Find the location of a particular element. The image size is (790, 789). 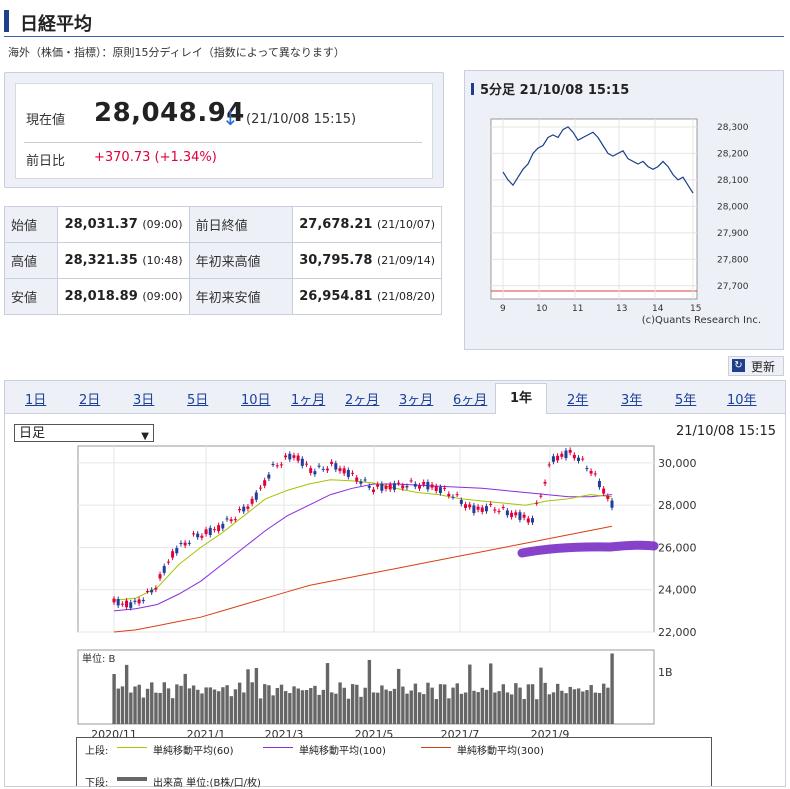

stat-time: (21/09/14) is located at coordinates (406, 260).